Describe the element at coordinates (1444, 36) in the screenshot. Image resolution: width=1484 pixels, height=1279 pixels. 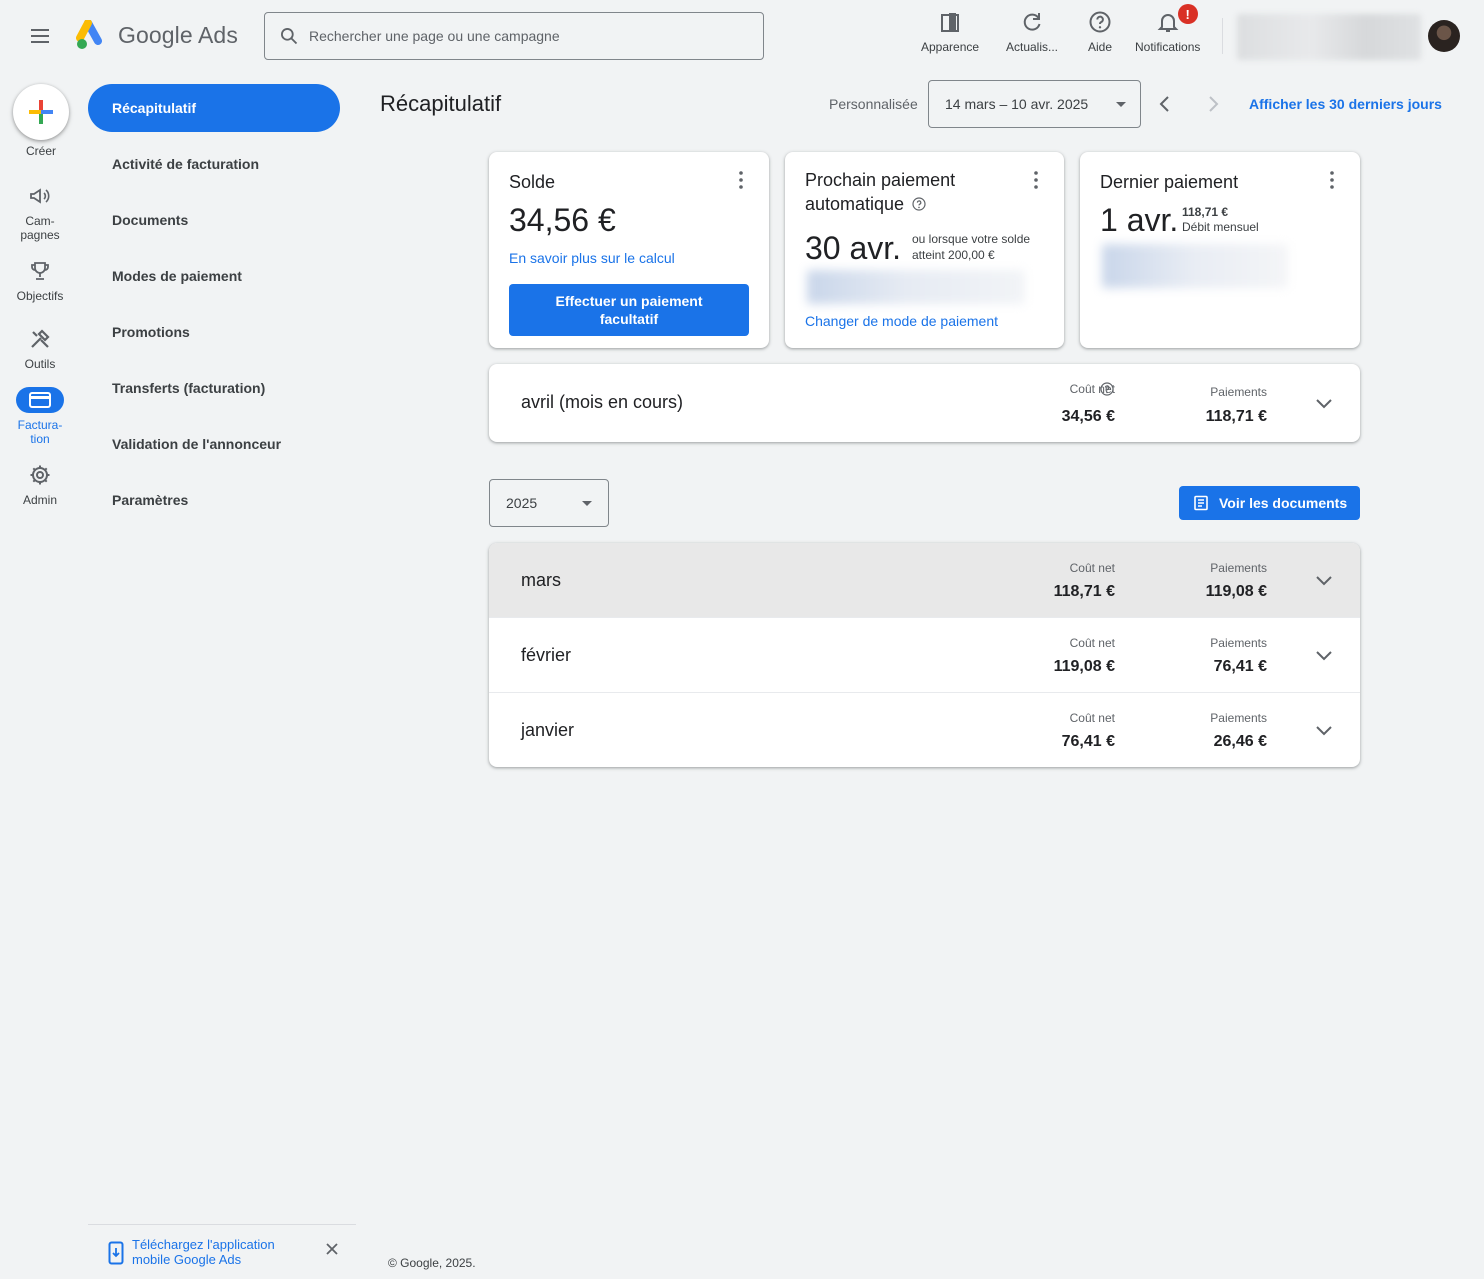
I see `avatar` at that location.